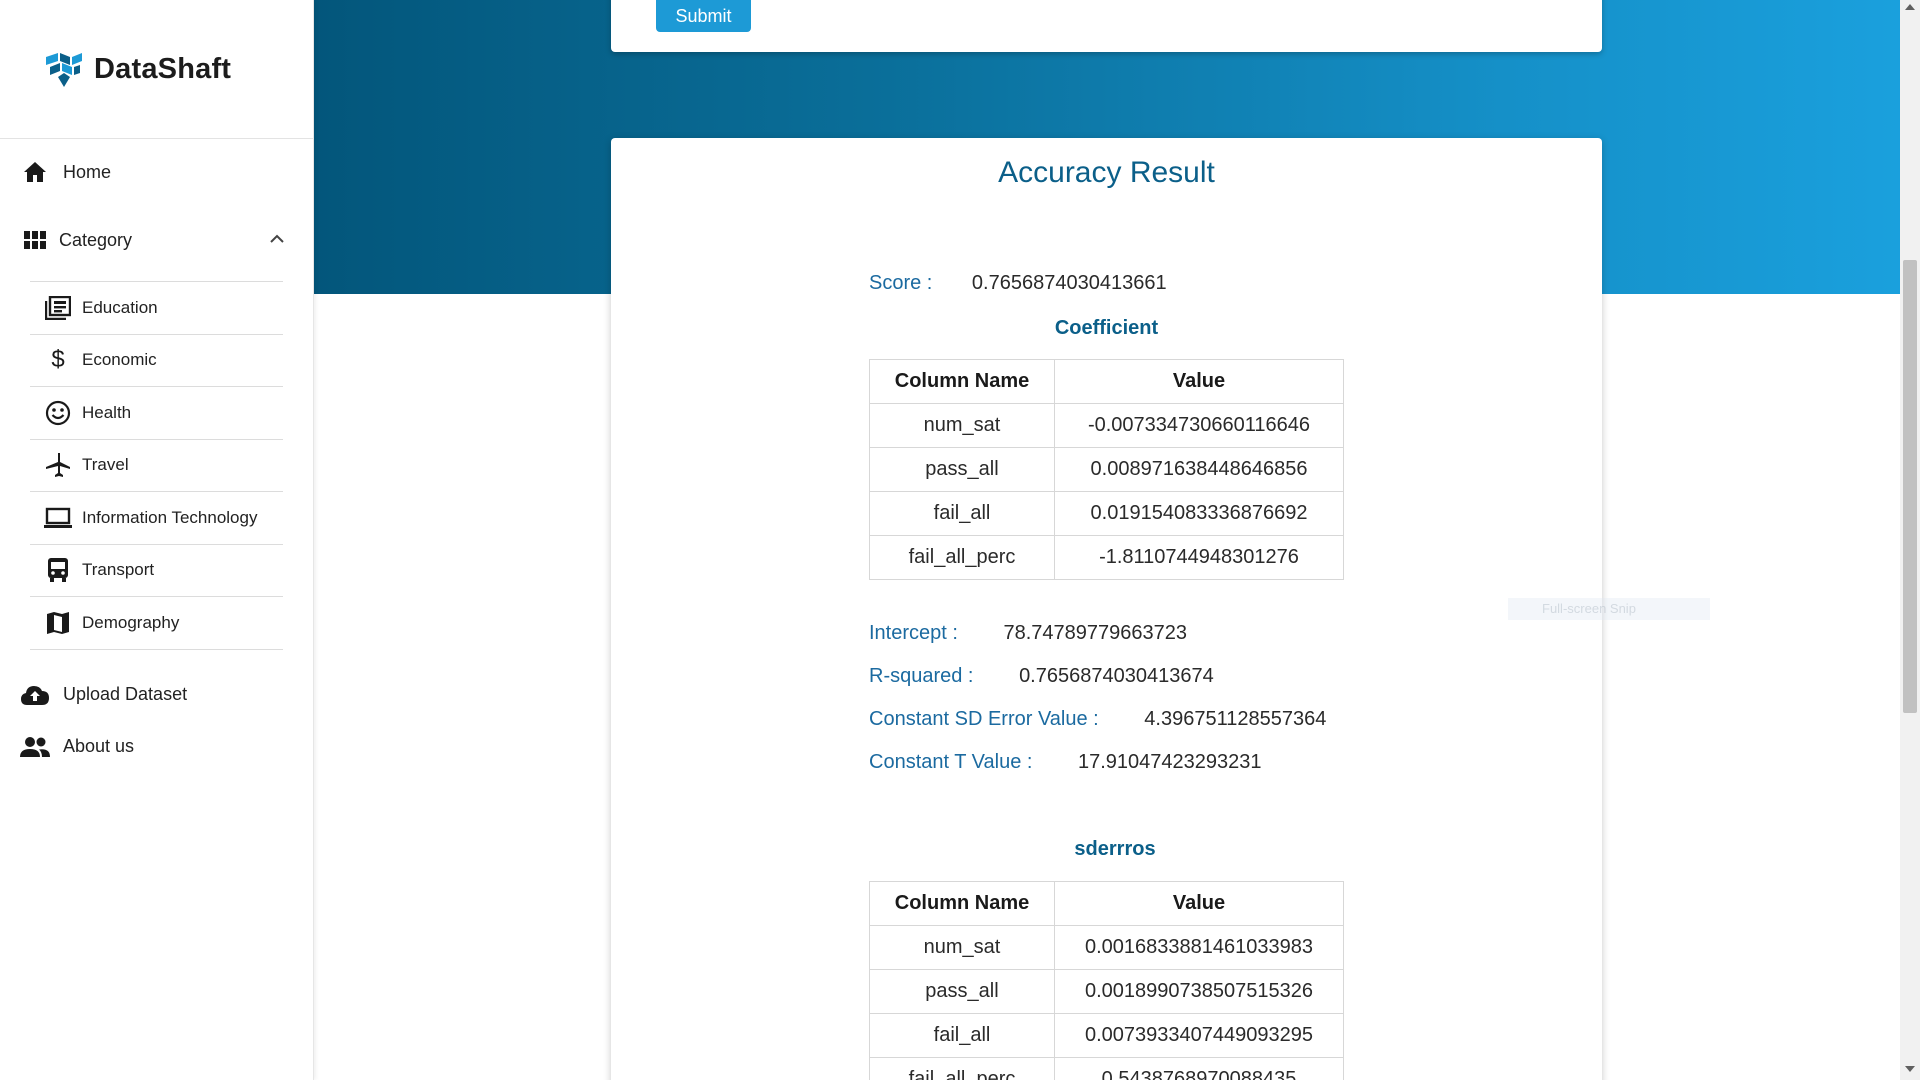 The height and width of the screenshot is (1080, 1920). Describe the element at coordinates (921, 676) in the screenshot. I see `r-squared-label: R-squared :` at that location.